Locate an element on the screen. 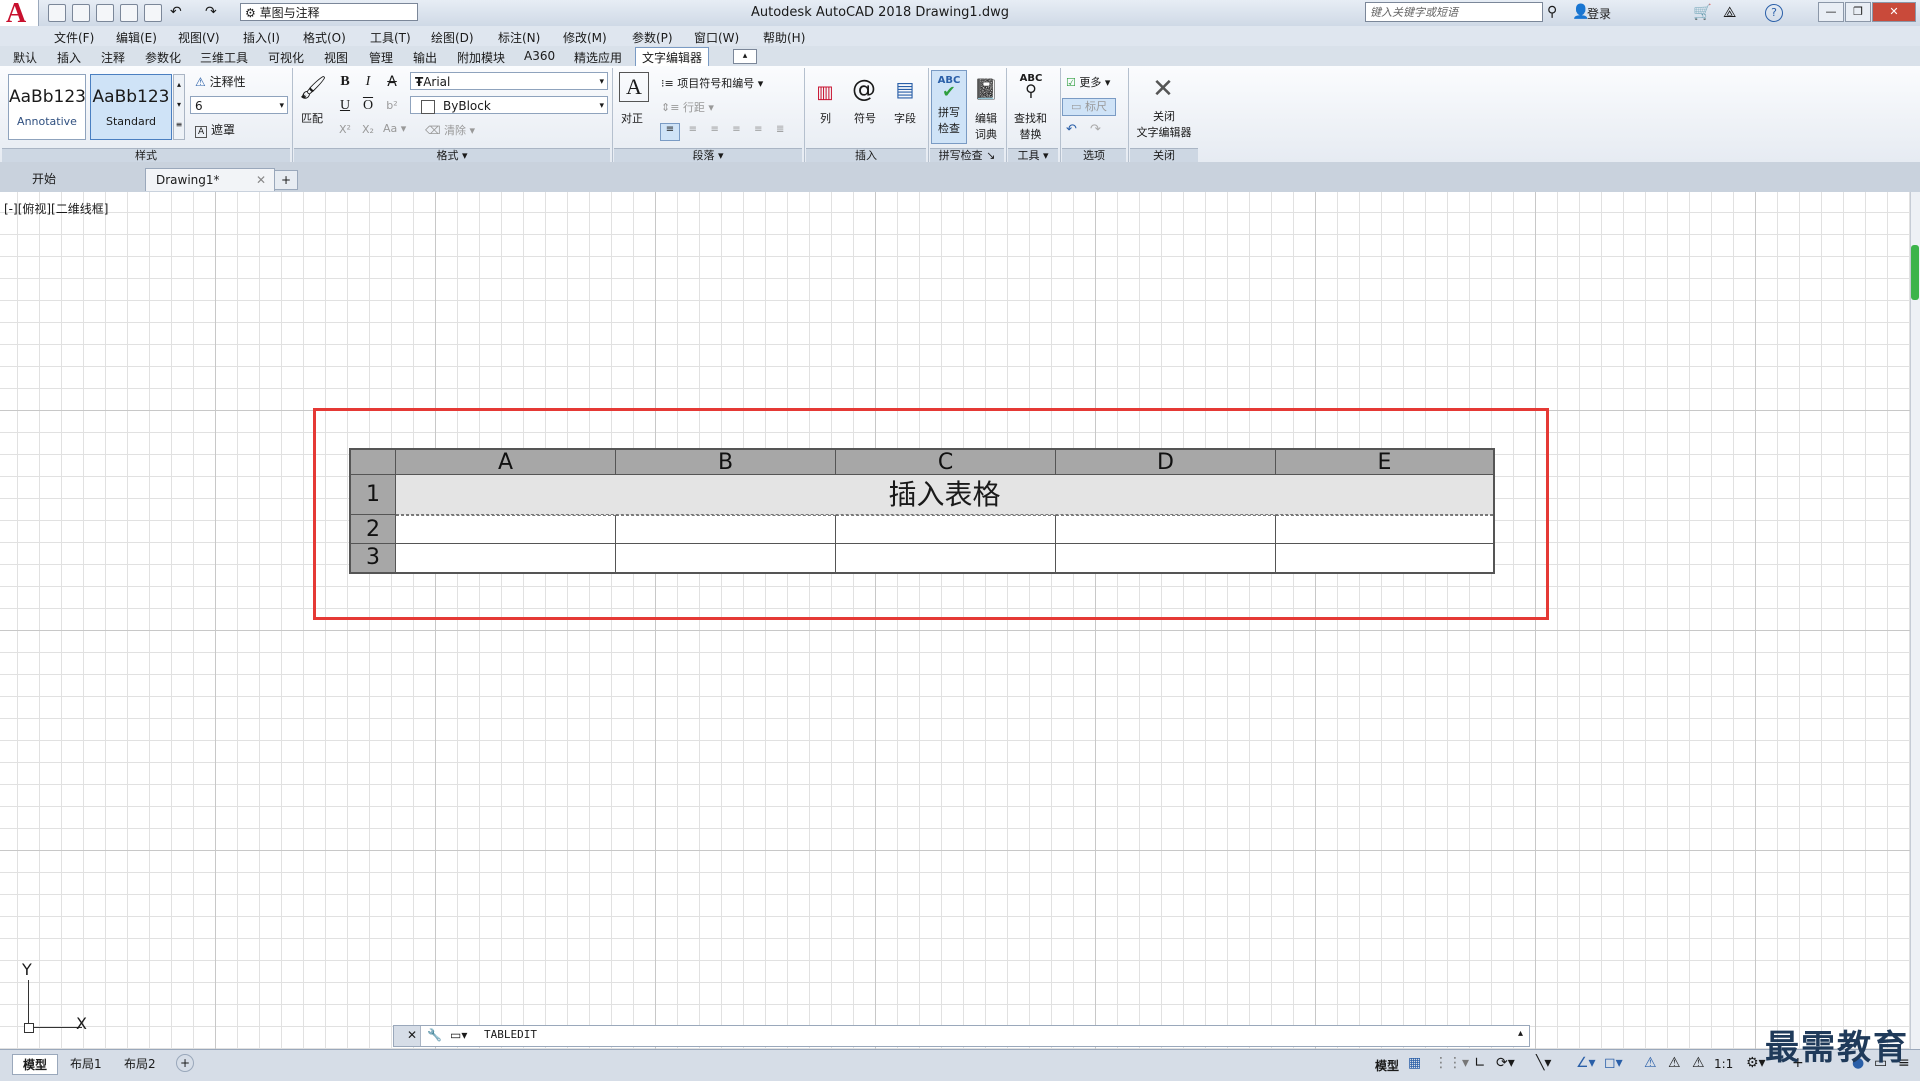  style-scroll-icon: ▴ ▾ ≡ is located at coordinates (179, 107).